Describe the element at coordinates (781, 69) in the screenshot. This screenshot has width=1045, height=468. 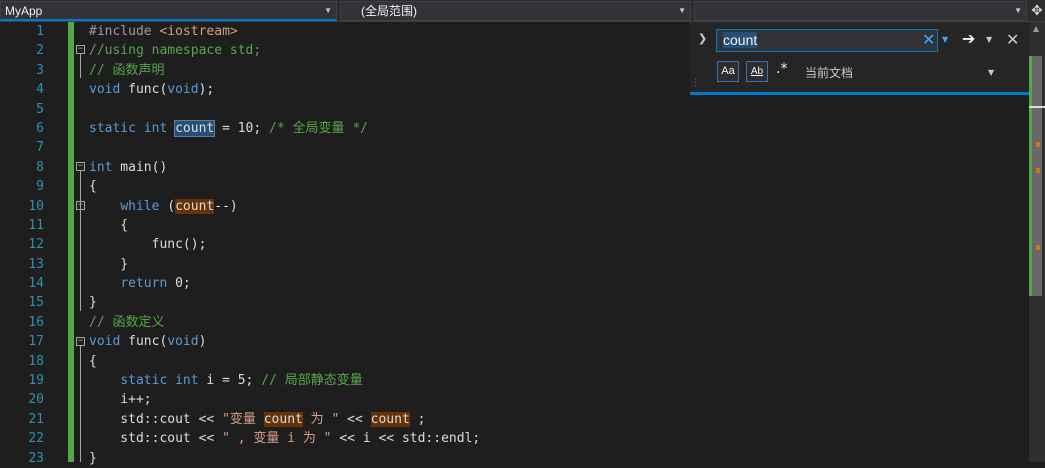
I see `regex-toggle: .*` at that location.